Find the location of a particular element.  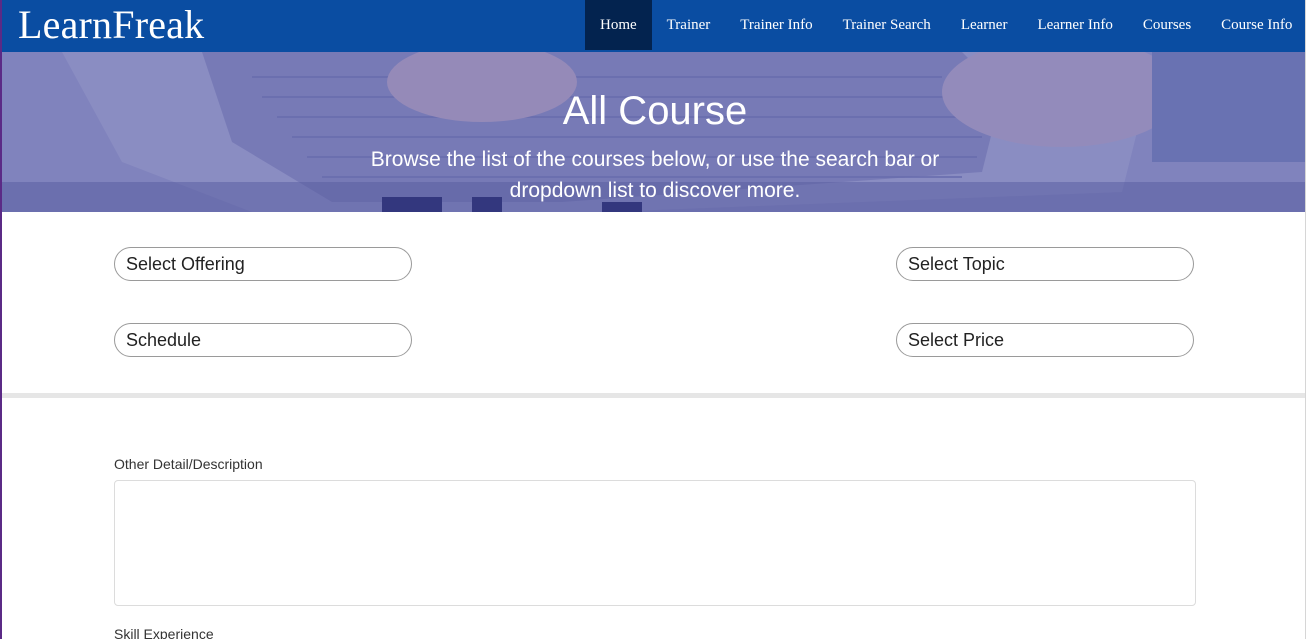

nav-item-trainer-info: Trainer Info is located at coordinates (776, 25).